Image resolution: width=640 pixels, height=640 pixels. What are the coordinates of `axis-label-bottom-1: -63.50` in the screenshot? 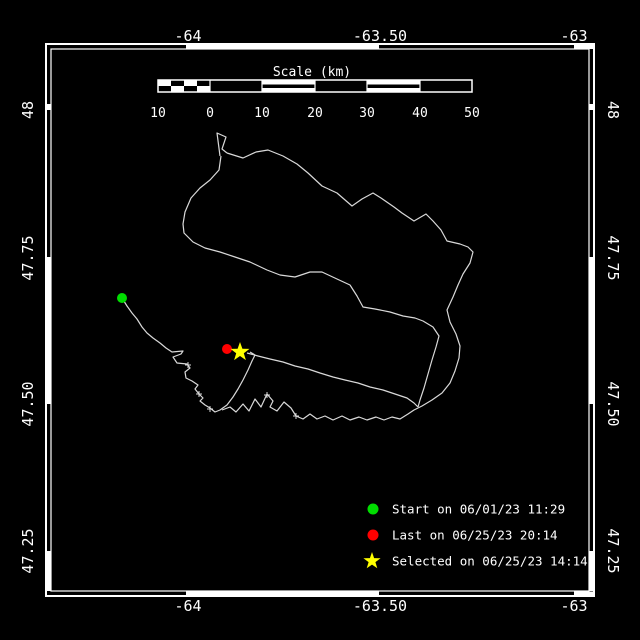 It's located at (380, 606).